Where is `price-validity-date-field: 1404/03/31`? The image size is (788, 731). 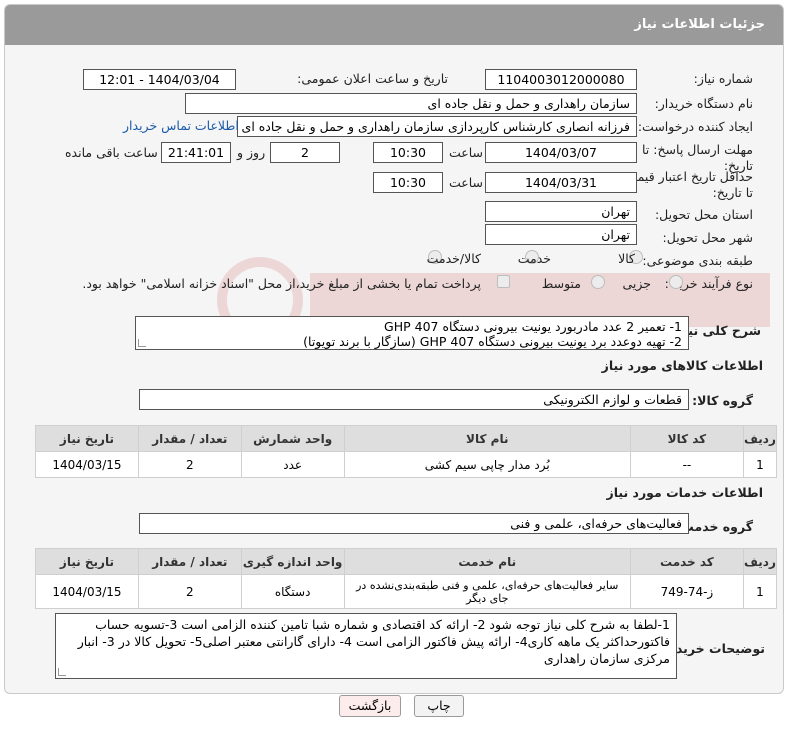
price-validity-date-field: 1404/03/31 is located at coordinates (561, 182).